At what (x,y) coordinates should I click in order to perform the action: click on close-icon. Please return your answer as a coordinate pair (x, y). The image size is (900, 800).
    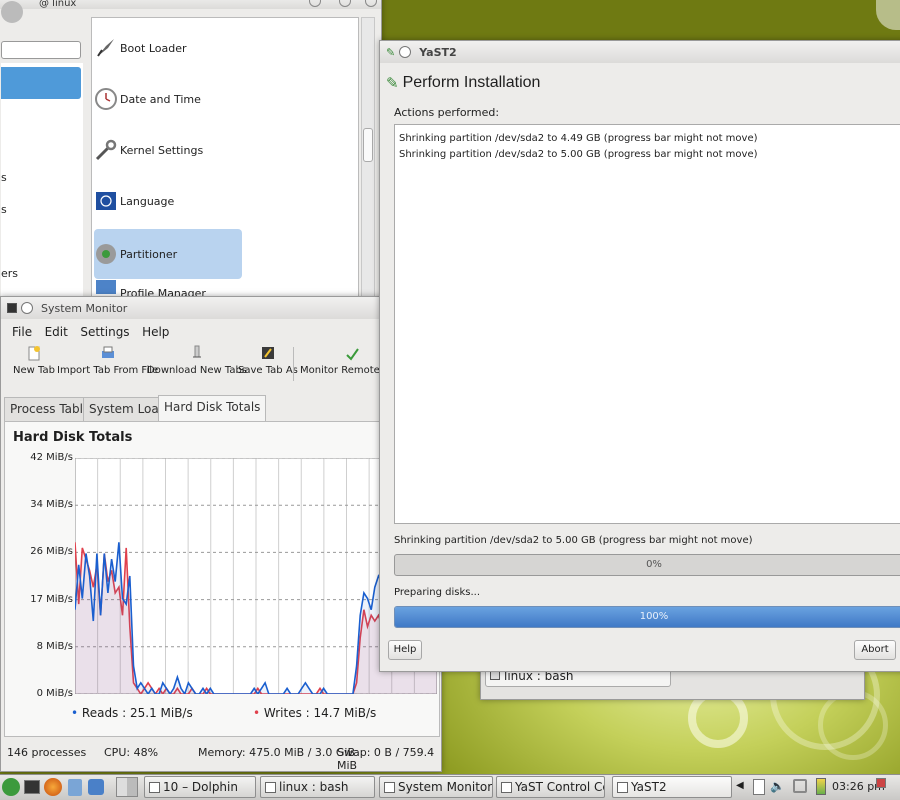
    Looking at the image, I should click on (371, 3).